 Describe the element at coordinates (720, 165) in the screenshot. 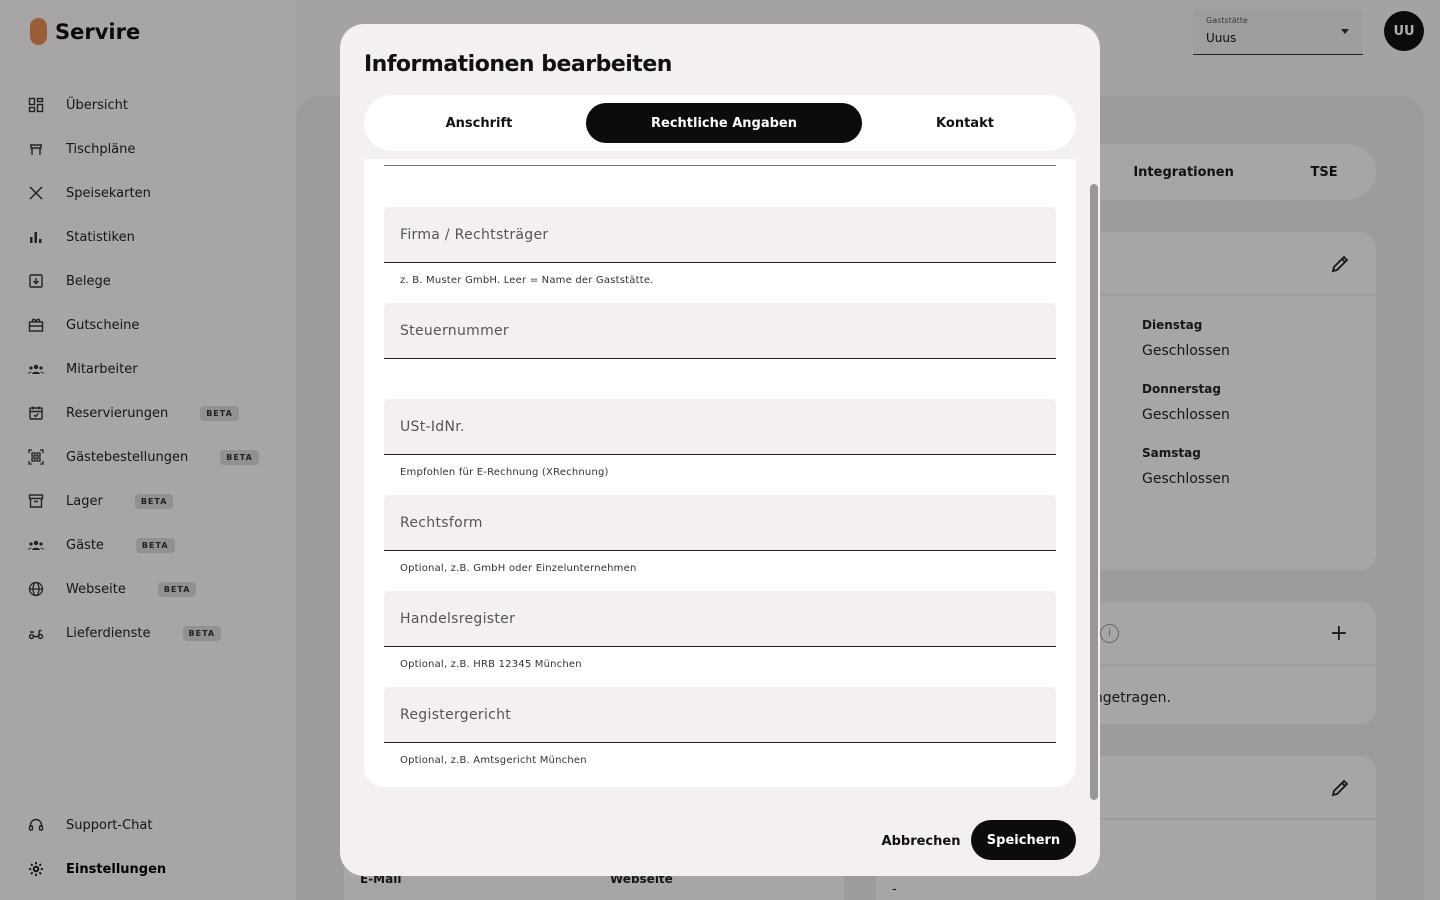

I see `divider` at that location.